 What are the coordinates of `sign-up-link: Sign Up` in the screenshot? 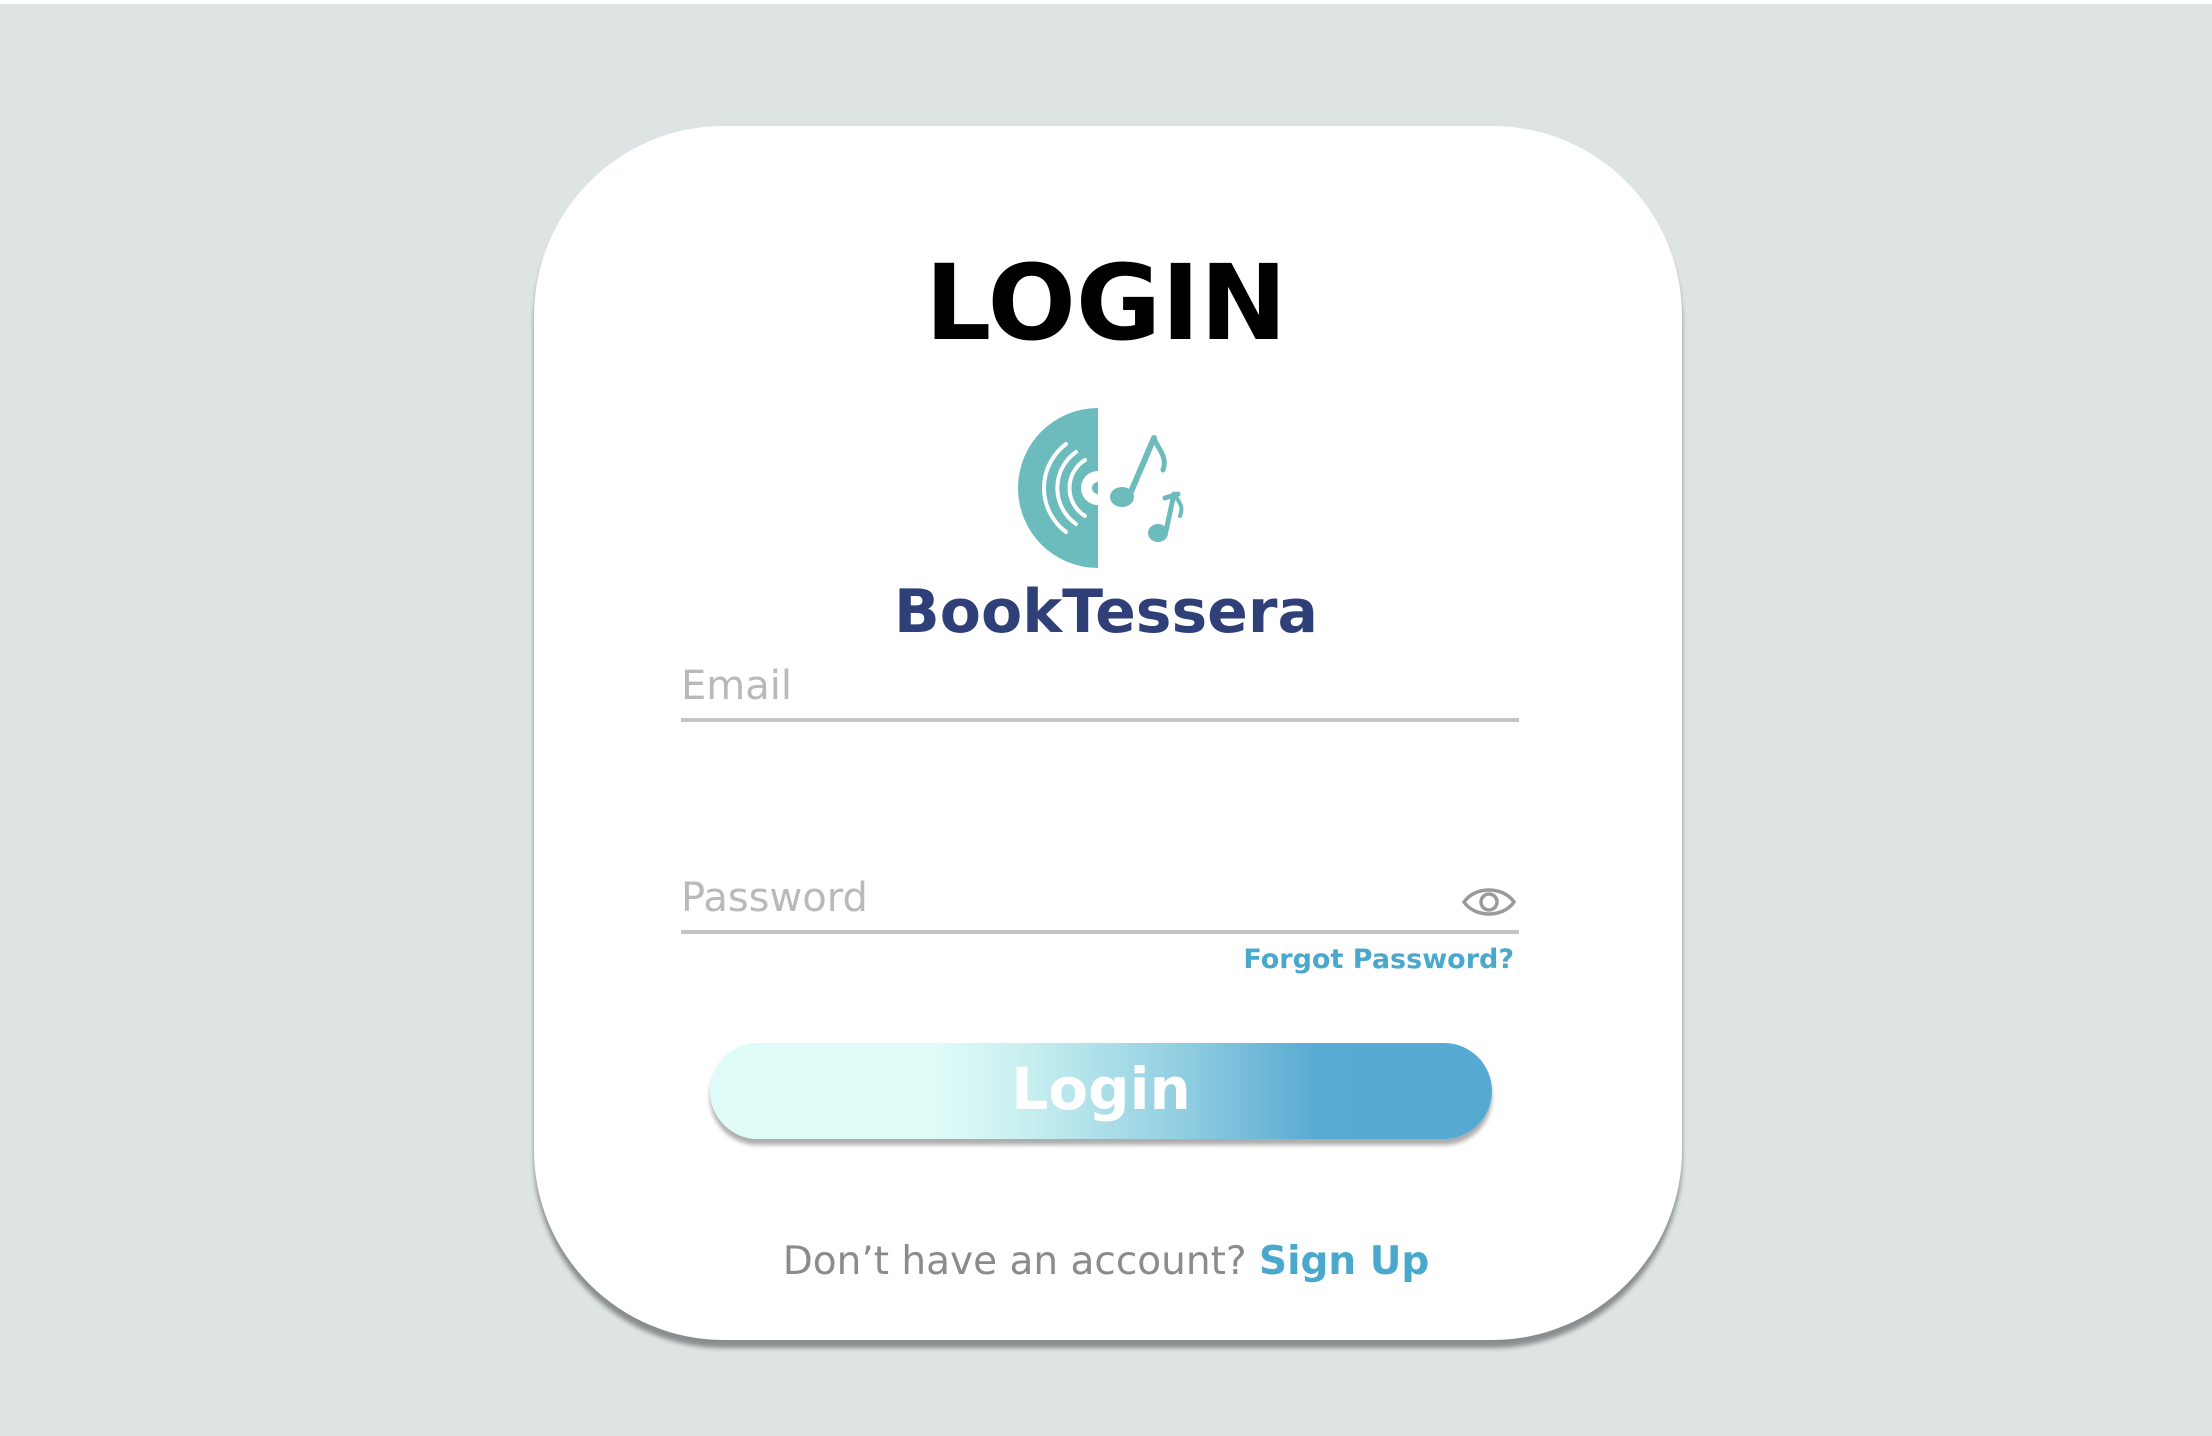 It's located at (1344, 1261).